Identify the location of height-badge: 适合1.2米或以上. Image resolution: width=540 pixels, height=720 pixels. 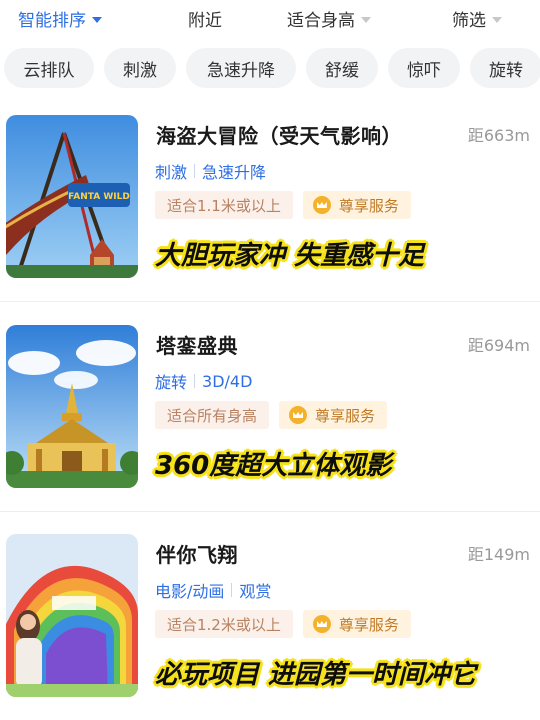
(224, 624).